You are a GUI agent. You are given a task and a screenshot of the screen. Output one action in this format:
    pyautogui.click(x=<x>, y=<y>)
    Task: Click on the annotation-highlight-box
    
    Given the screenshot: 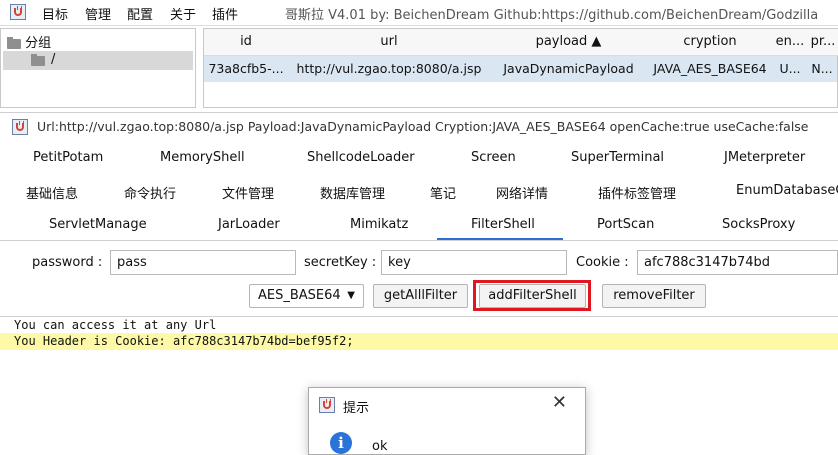 What is the action you would take?
    pyautogui.click(x=532, y=295)
    